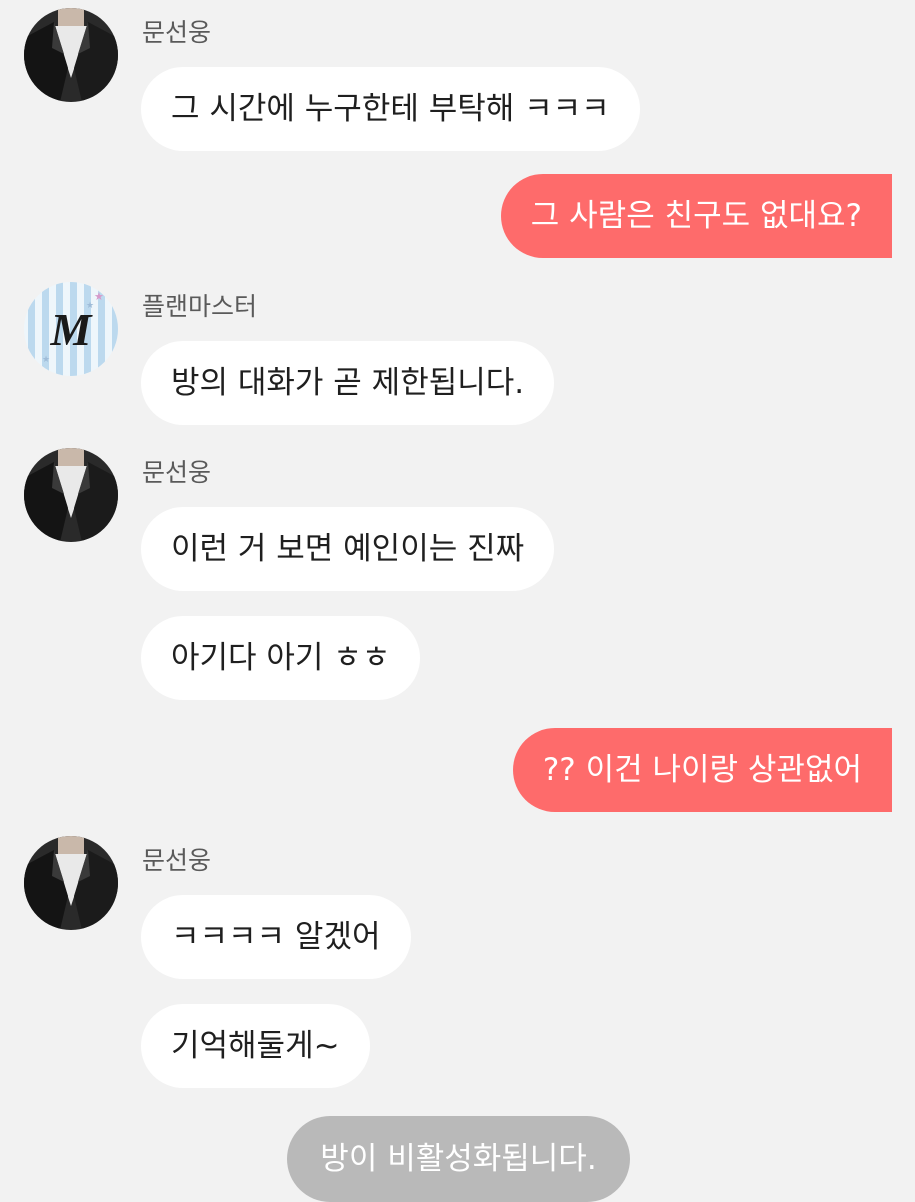 This screenshot has height=1202, width=915. I want to click on sender-avatar-planmaster: M ★ ★ ★, so click(71, 329).